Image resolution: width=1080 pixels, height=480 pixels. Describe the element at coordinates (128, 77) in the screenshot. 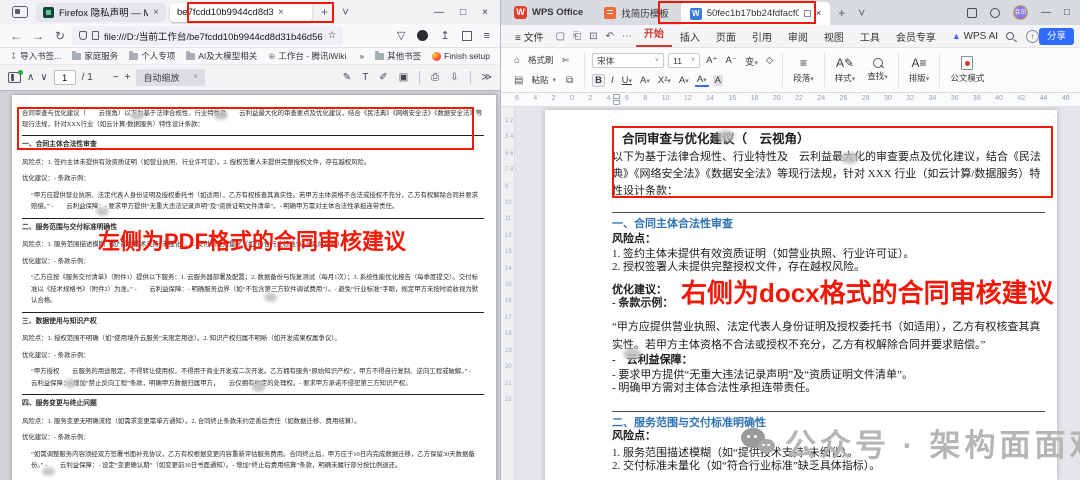

I see `zoom-in-icon: +` at that location.